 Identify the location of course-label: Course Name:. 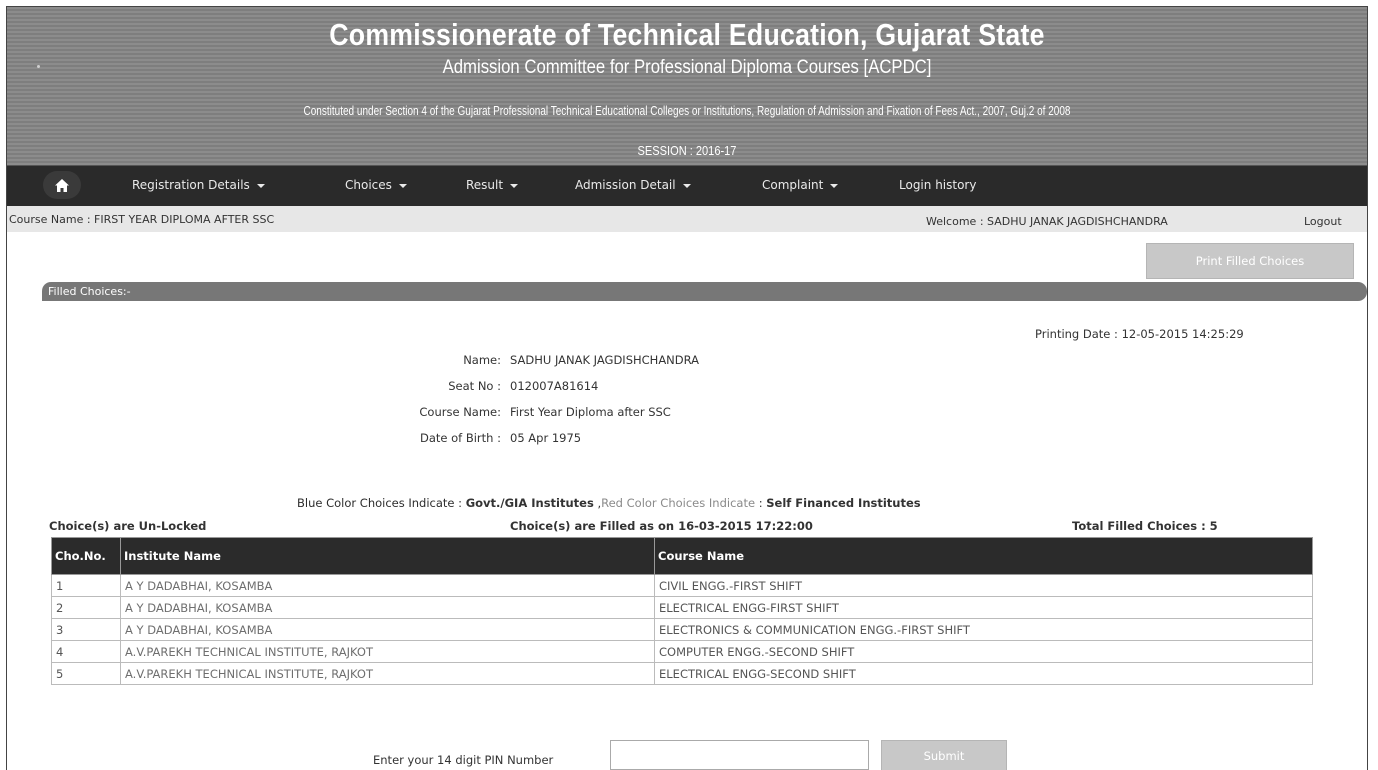
(460, 412).